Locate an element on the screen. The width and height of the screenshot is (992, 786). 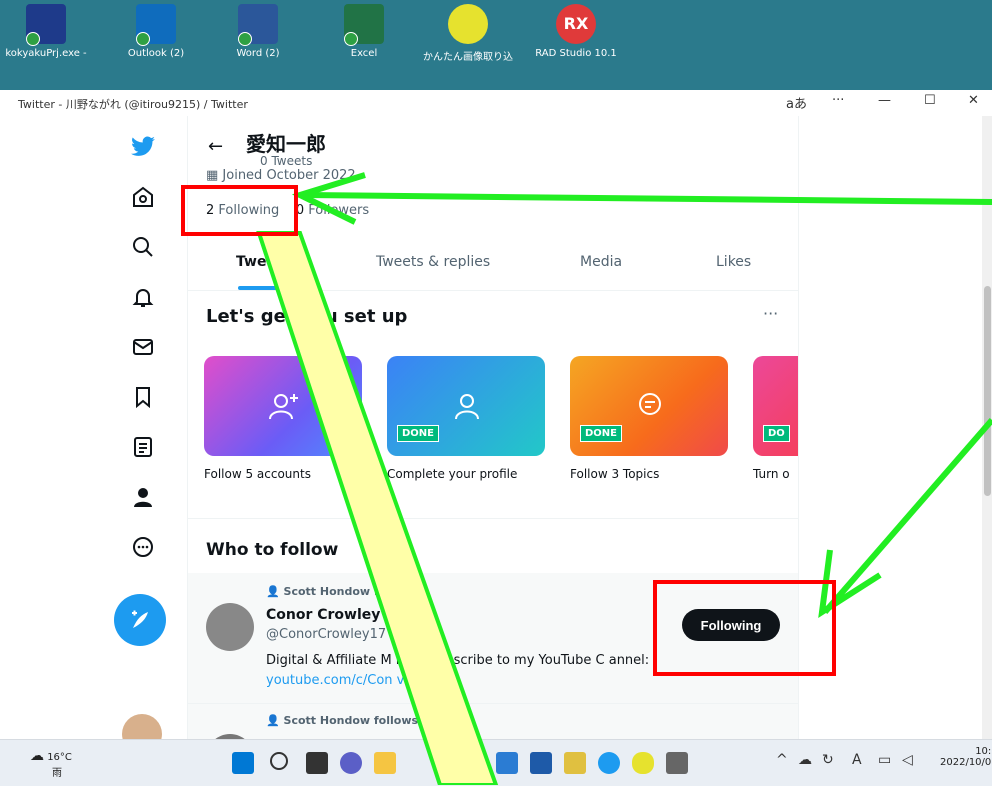
user-icon is located at coordinates (467, 406).